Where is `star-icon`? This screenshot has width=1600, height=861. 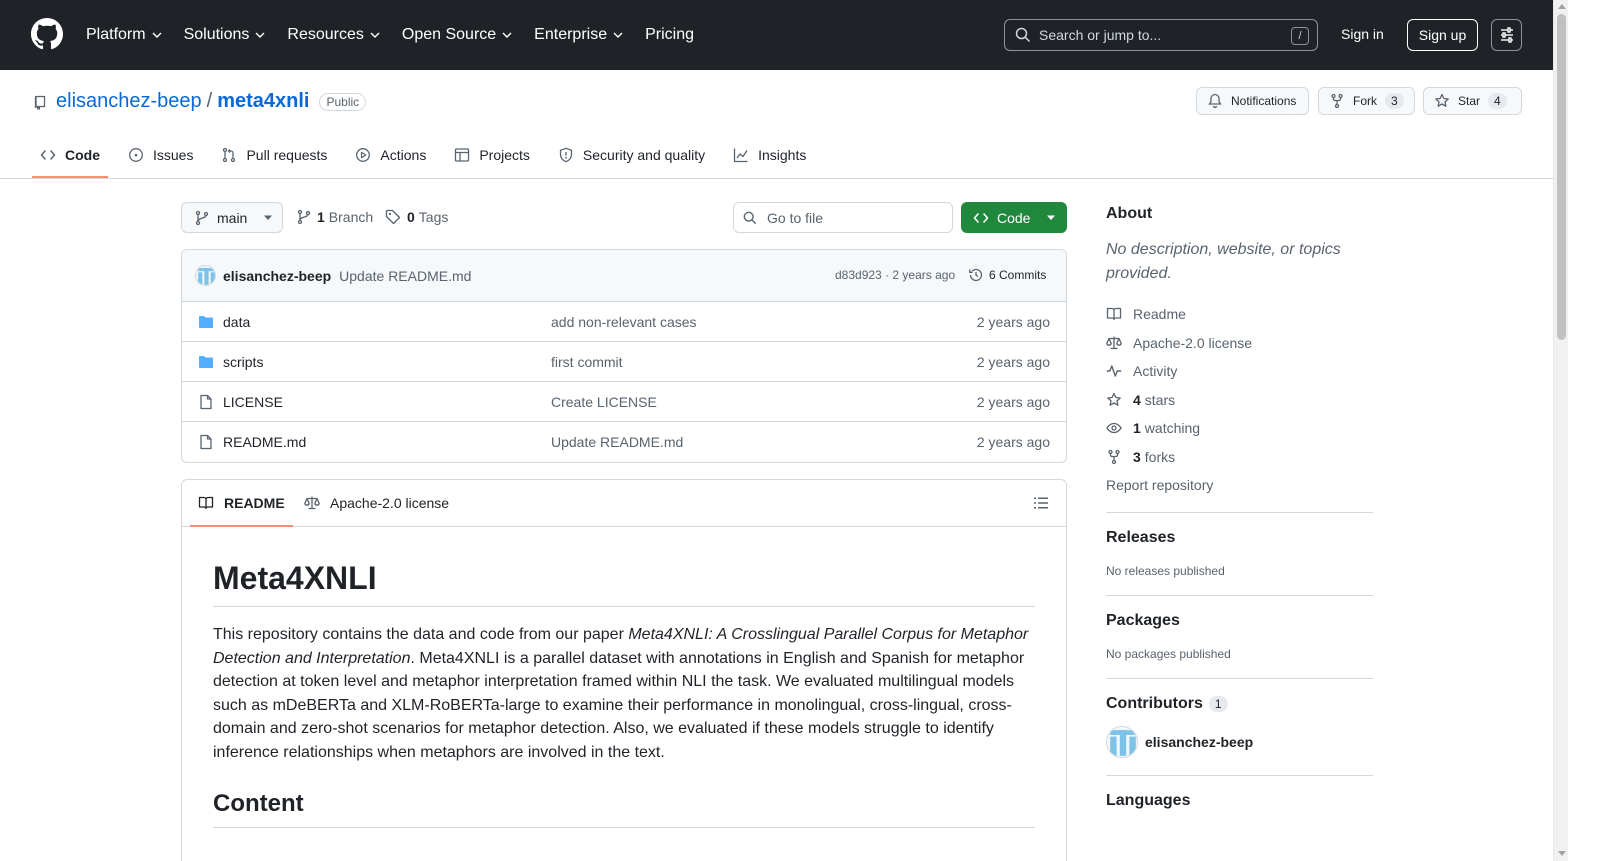 star-icon is located at coordinates (1442, 100).